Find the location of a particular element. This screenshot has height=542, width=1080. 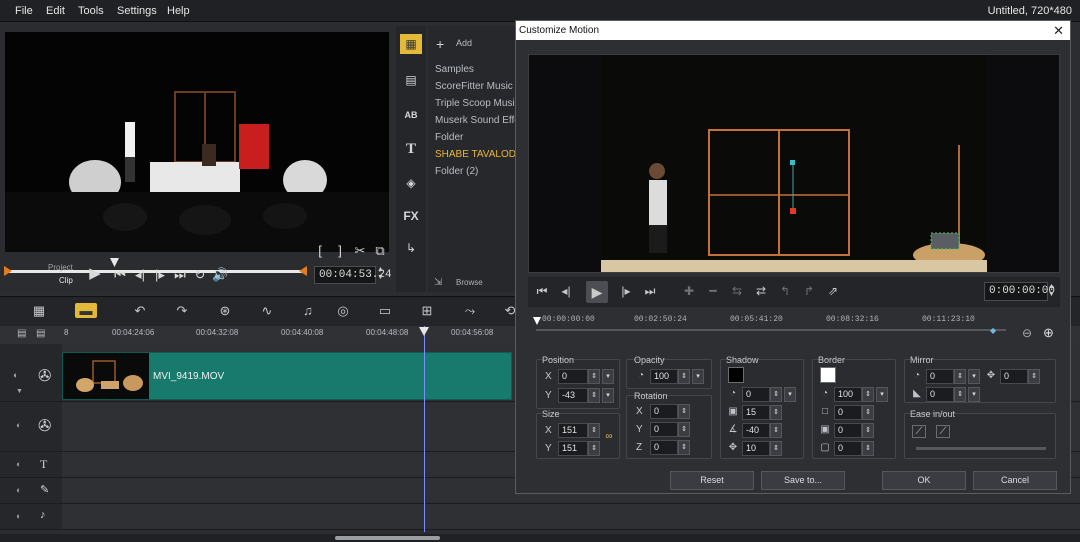

mirror-value-2-dropdown: ▾ is located at coordinates (974, 394).